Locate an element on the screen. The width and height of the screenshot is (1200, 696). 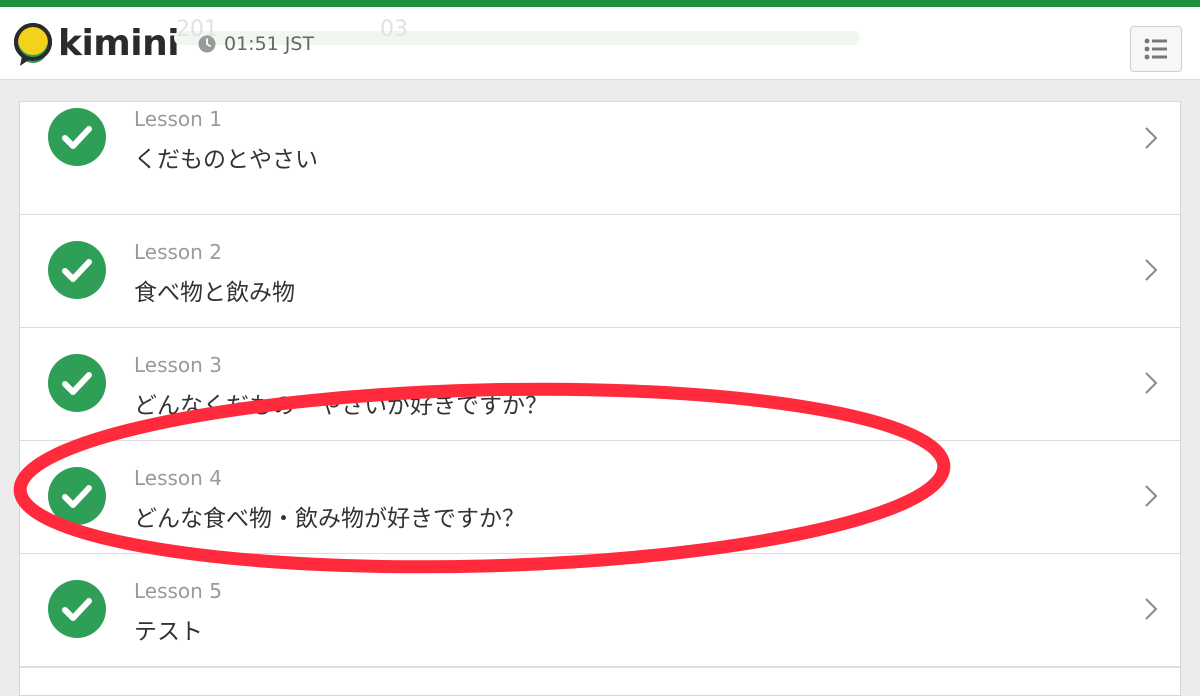
time-text: 01:51 JST is located at coordinates (269, 44).